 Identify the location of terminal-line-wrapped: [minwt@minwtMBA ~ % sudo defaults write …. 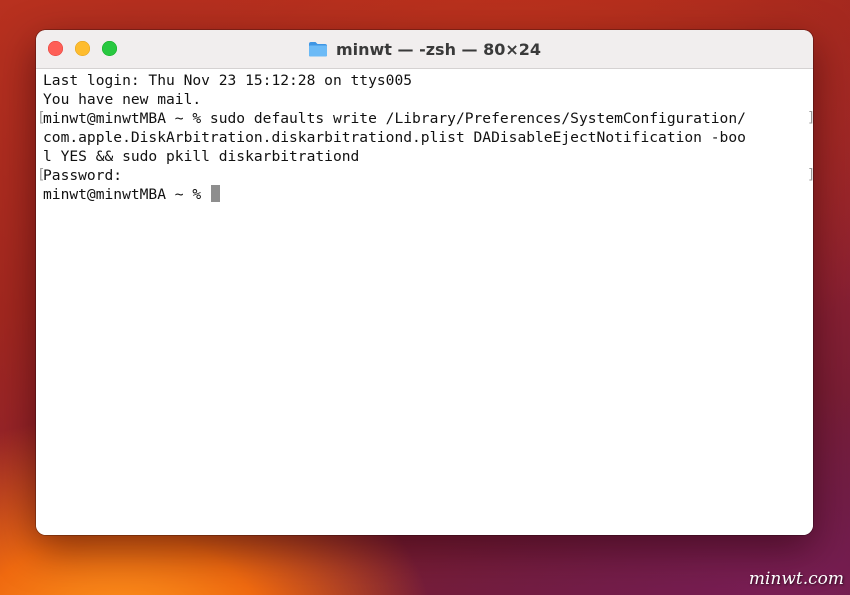
(425, 118).